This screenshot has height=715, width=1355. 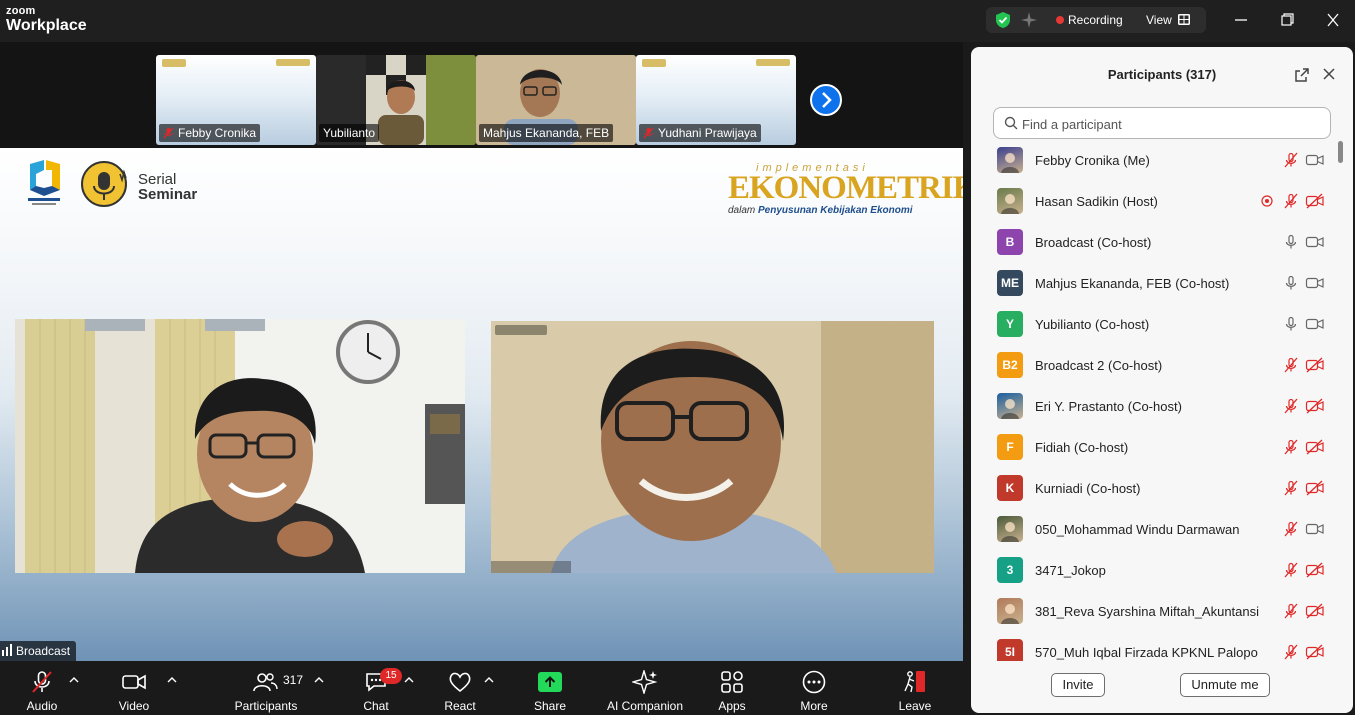 I want to click on participant-row: 050_Mohammad Windu Darmawan, so click(x=1153, y=530).